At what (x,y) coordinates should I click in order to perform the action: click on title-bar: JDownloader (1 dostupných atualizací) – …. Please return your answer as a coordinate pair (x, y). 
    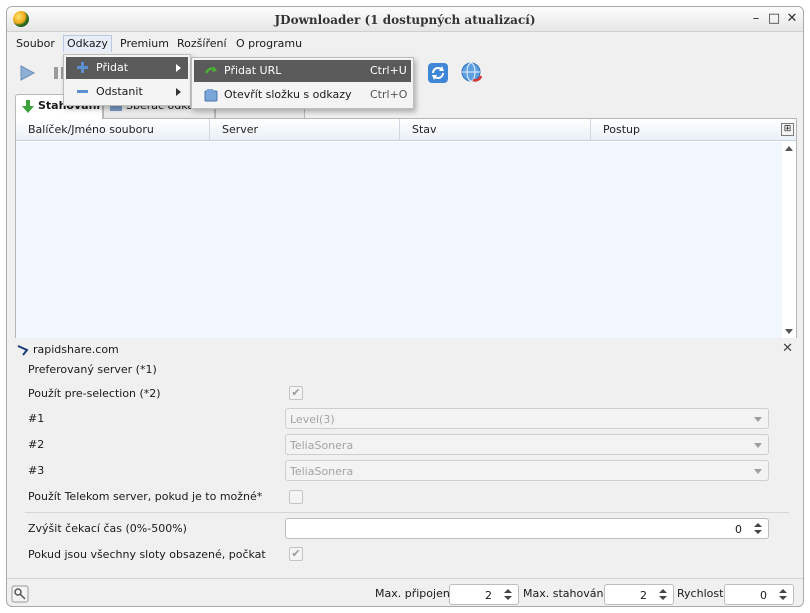
    Looking at the image, I should click on (405, 19).